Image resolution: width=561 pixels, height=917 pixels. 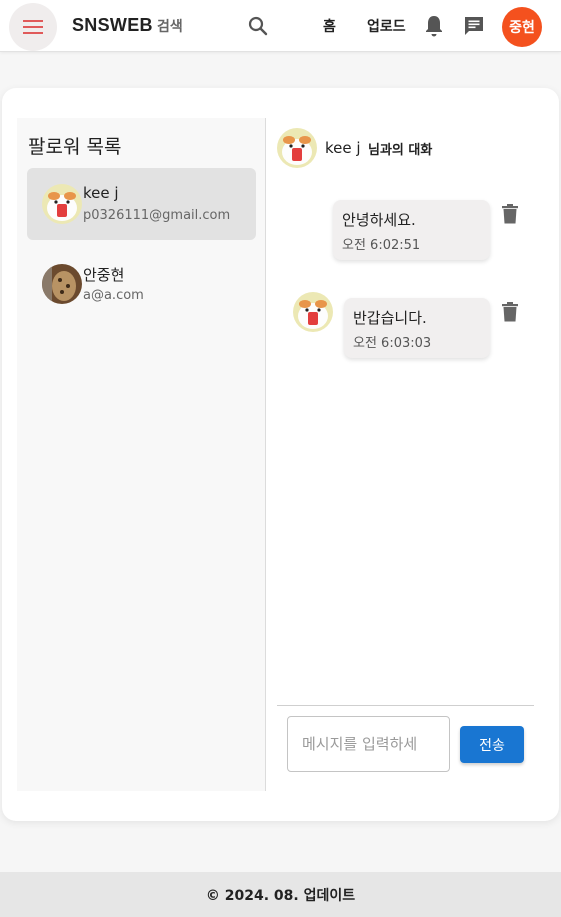 I want to click on message-text: 안녕하세요., so click(x=379, y=220).